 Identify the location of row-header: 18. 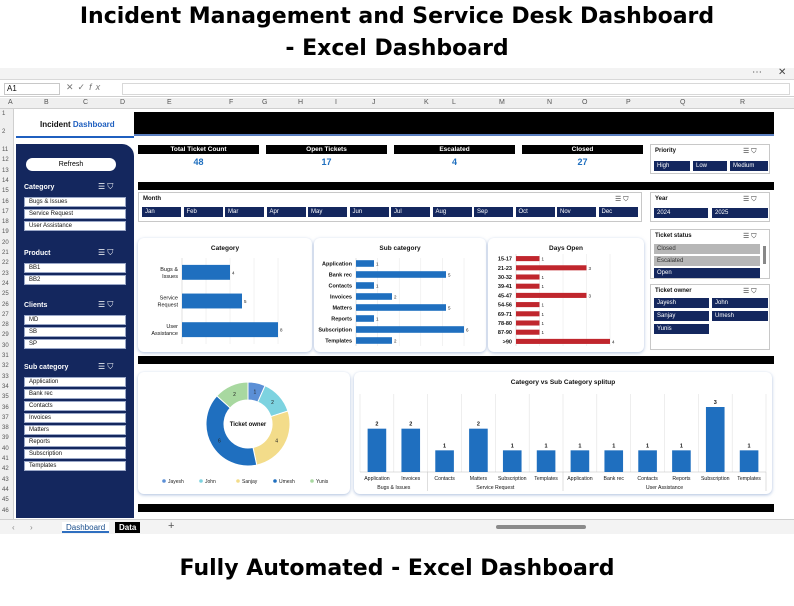
(5, 222).